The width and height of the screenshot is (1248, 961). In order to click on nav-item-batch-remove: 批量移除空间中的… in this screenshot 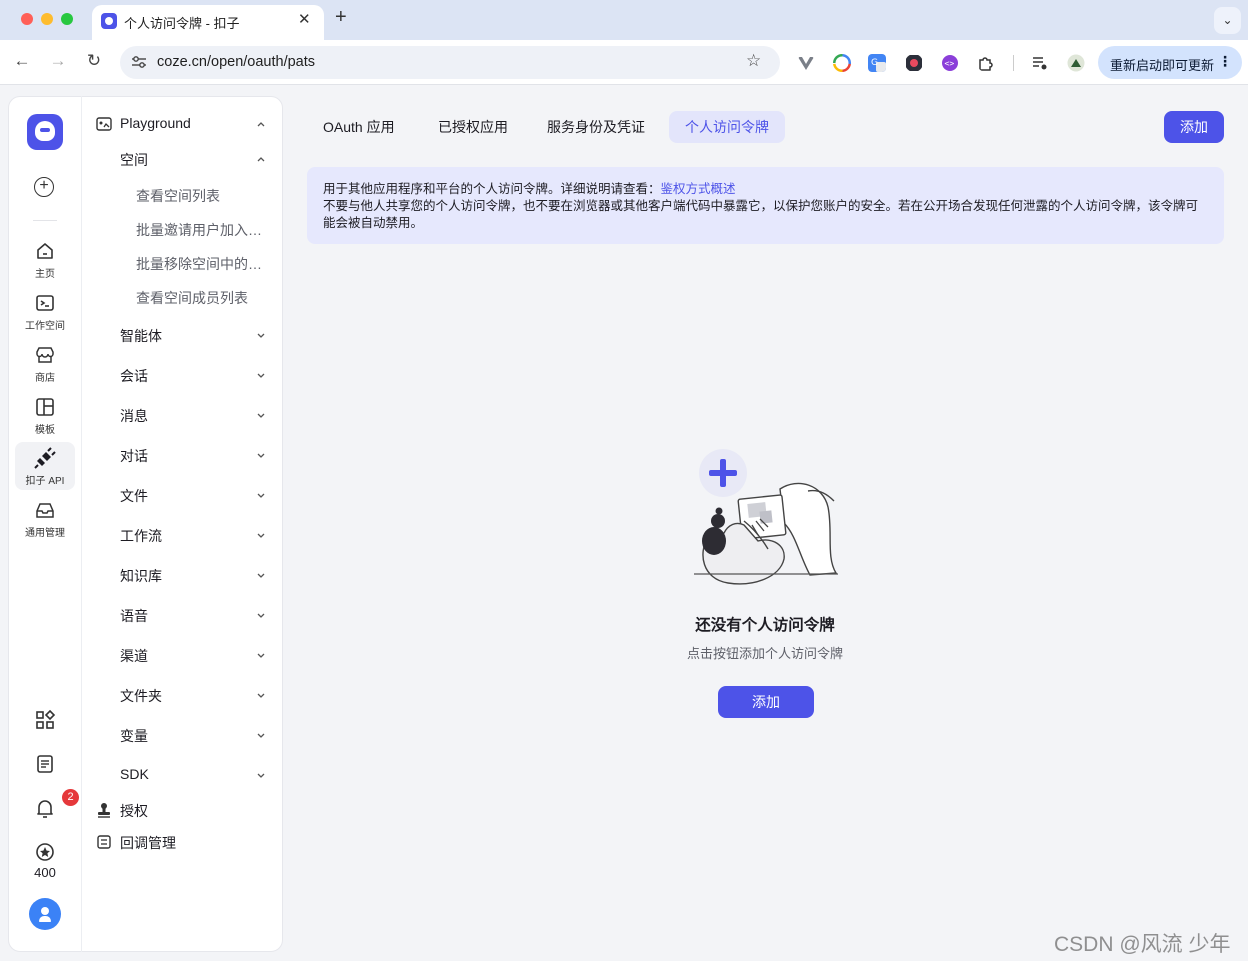, I will do `click(178, 263)`.